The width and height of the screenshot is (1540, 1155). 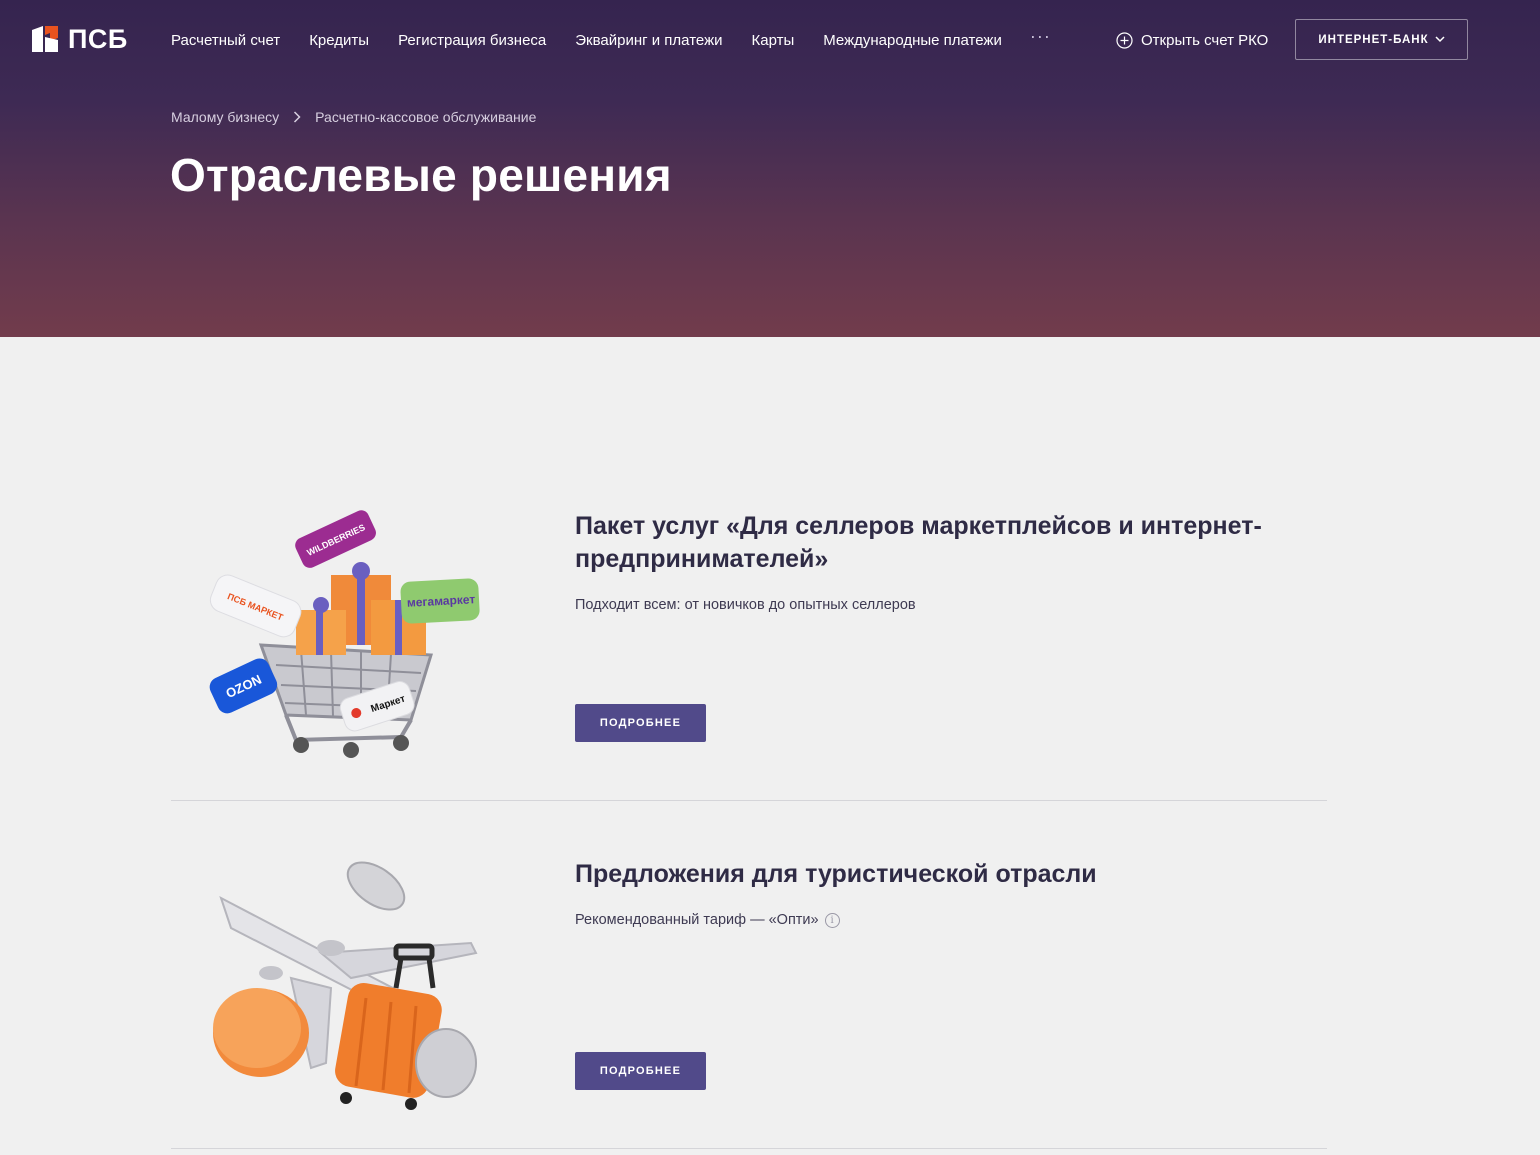 I want to click on info-icon: i, so click(x=832, y=920).